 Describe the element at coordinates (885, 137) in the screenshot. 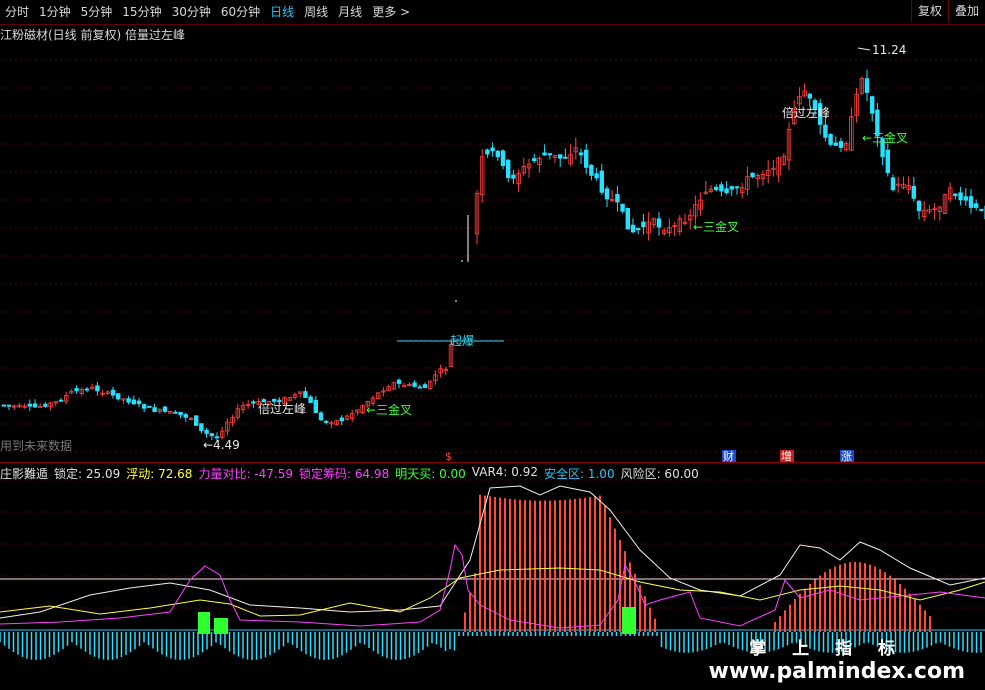

I see `annotation-golden-cross-3: ←三金叉` at that location.